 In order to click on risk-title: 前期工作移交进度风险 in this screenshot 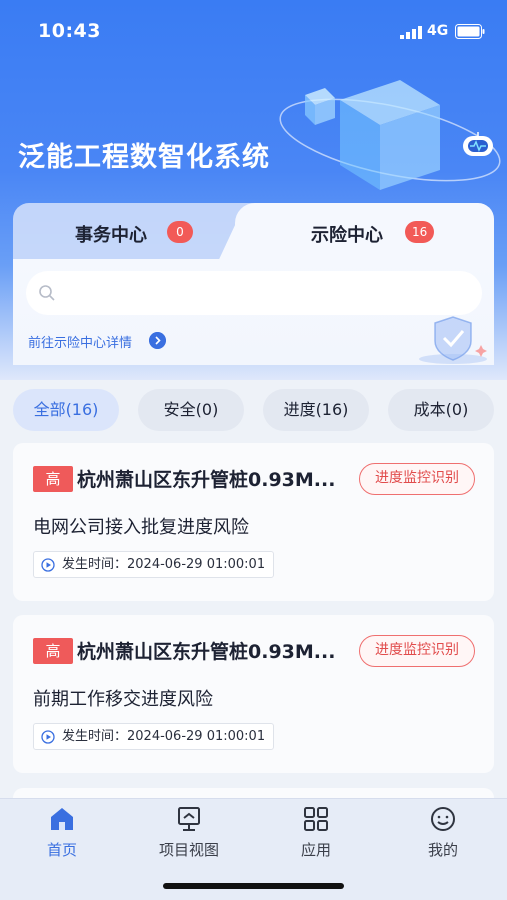, I will do `click(123, 699)`.